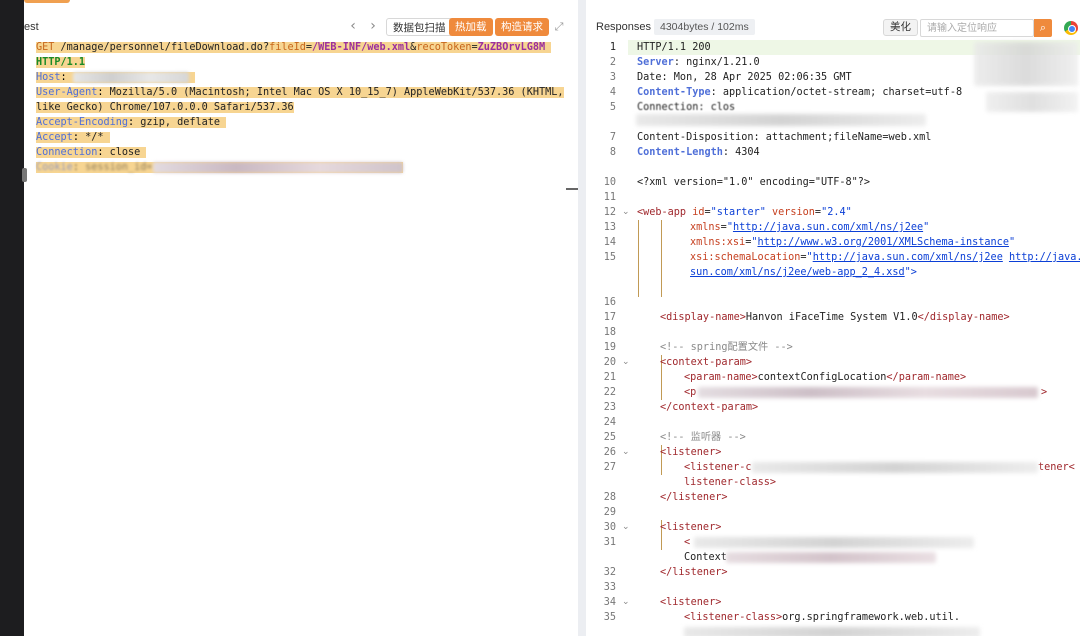 Image resolution: width=1080 pixels, height=636 pixels. What do you see at coordinates (47, 1) in the screenshot?
I see `active-tab-indicator` at bounding box center [47, 1].